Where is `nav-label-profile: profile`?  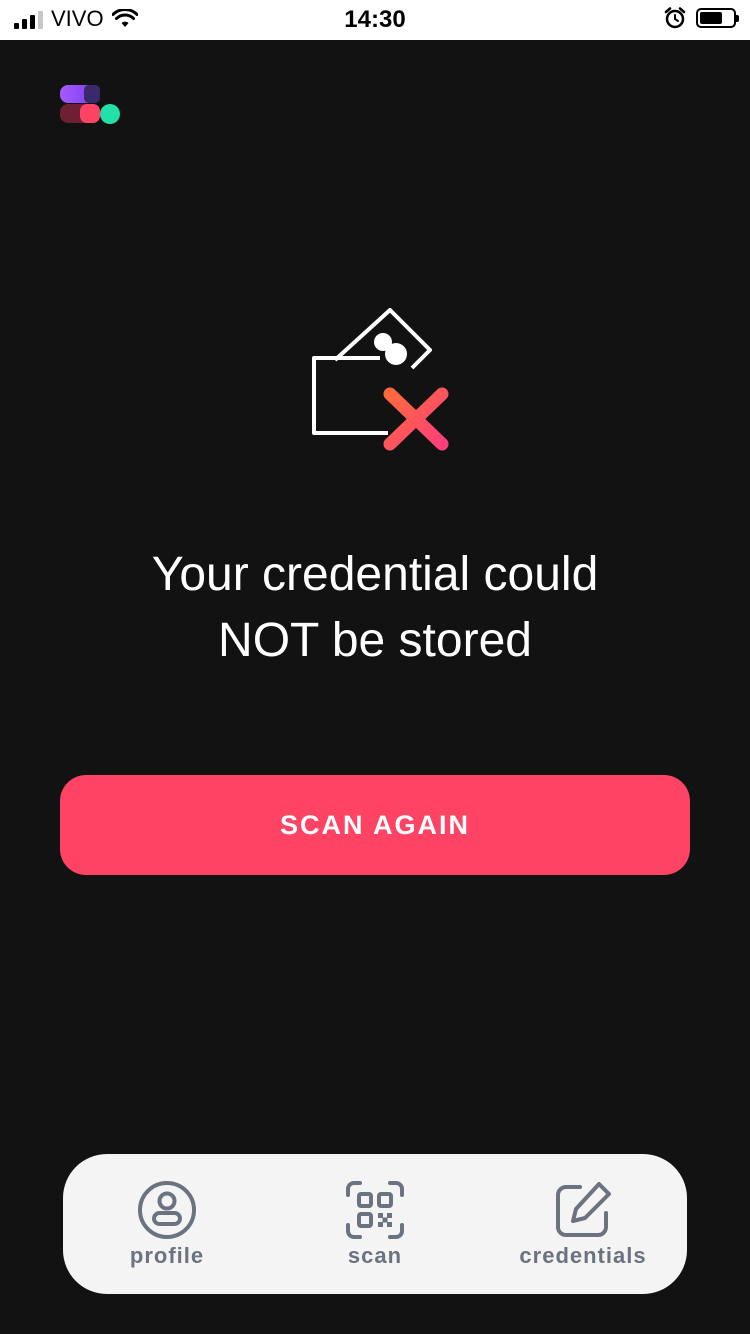 nav-label-profile: profile is located at coordinates (167, 1255).